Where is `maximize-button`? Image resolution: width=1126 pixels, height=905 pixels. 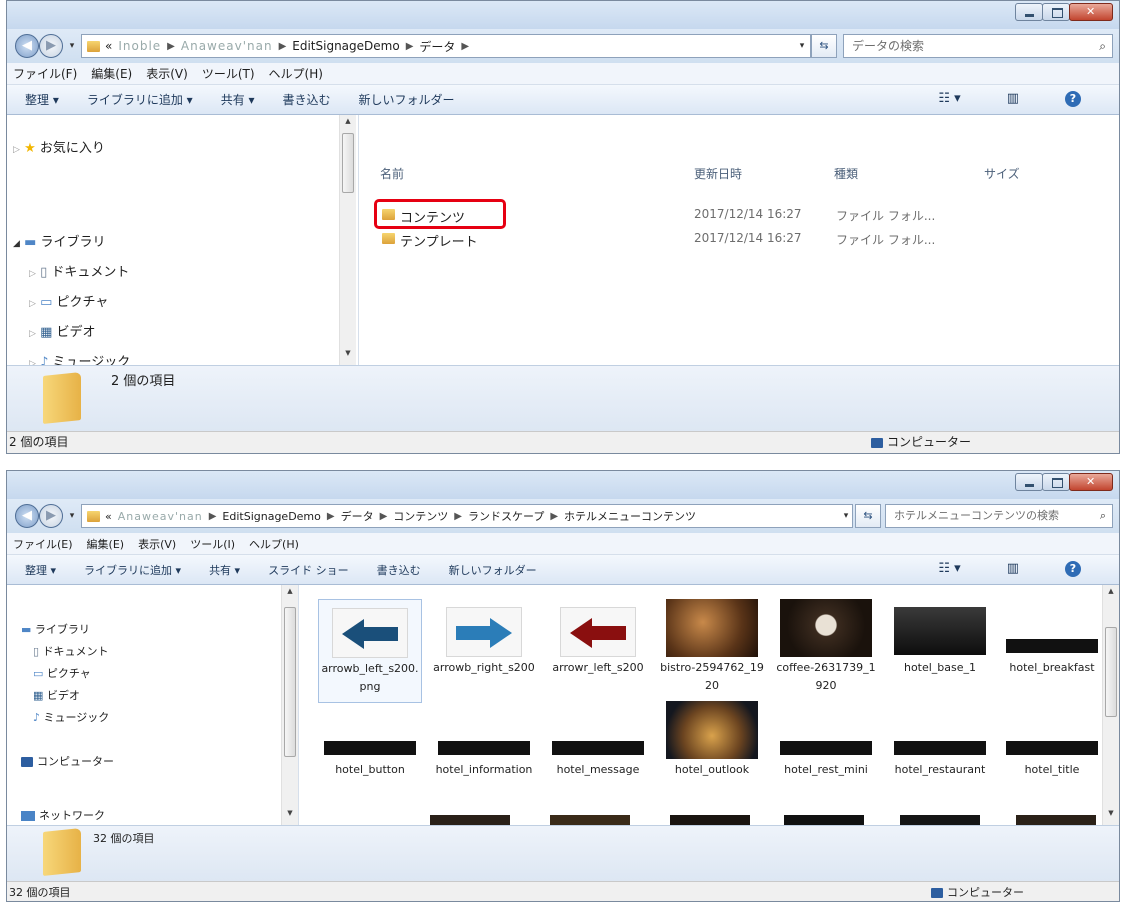
maximize-button is located at coordinates (1056, 482).